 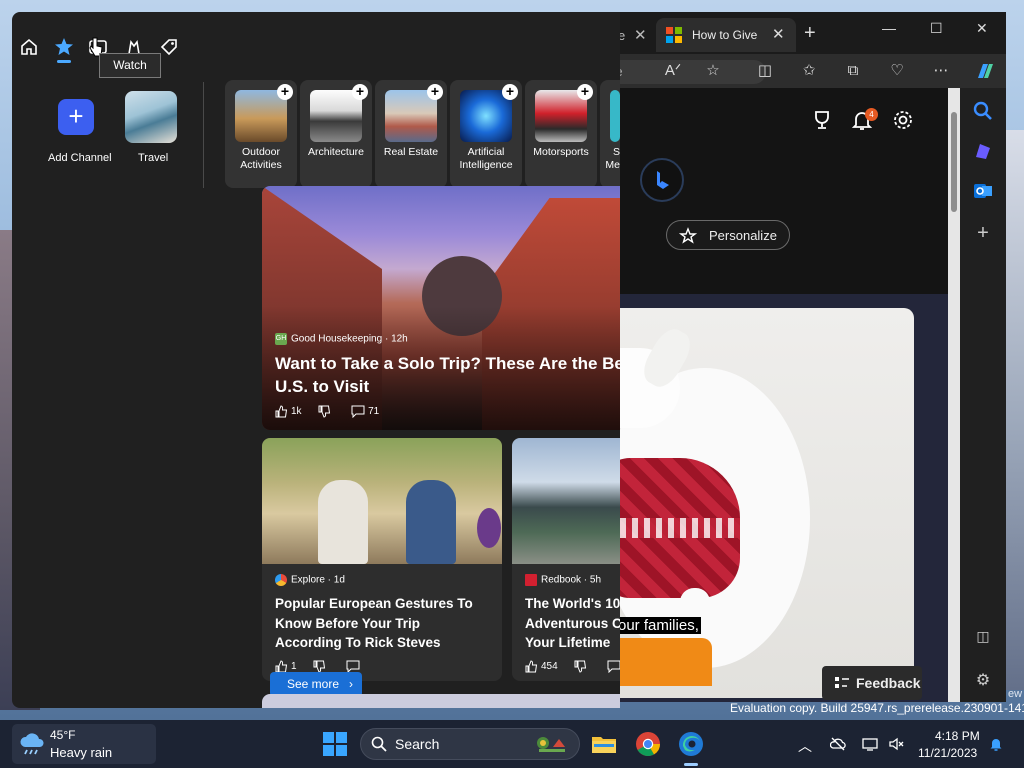 What do you see at coordinates (897, 71) in the screenshot?
I see `browser-essentials-icon: ♡` at bounding box center [897, 71].